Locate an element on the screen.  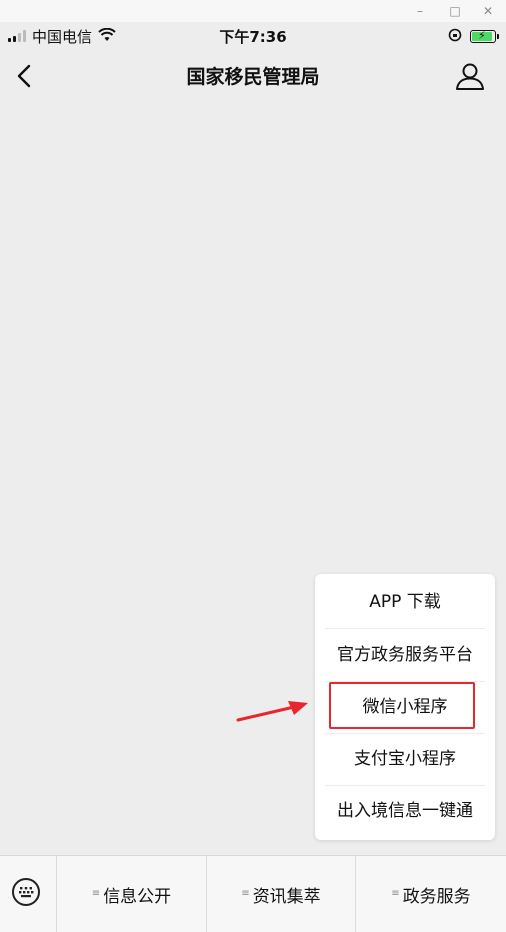
tab-label: 资讯集萃 is located at coordinates (286, 896).